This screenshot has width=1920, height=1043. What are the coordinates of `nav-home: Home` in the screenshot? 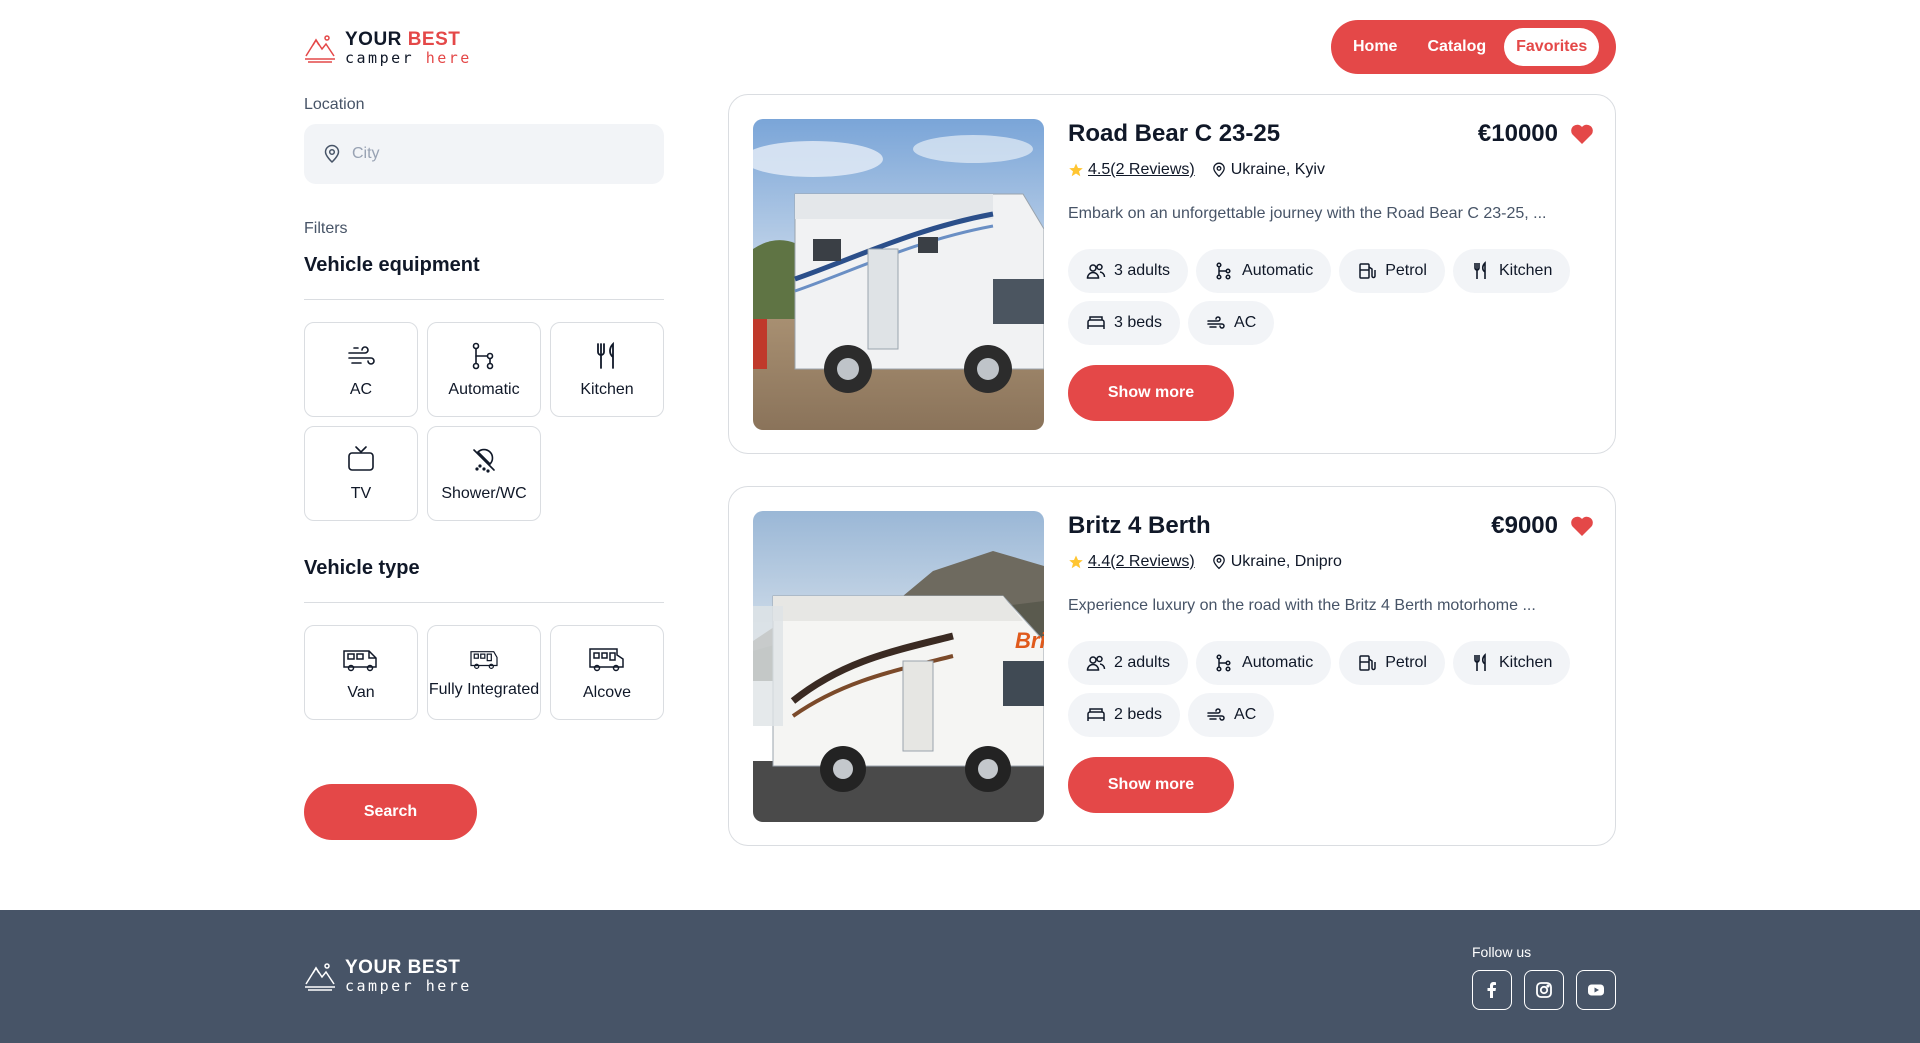 It's located at (1375, 47).